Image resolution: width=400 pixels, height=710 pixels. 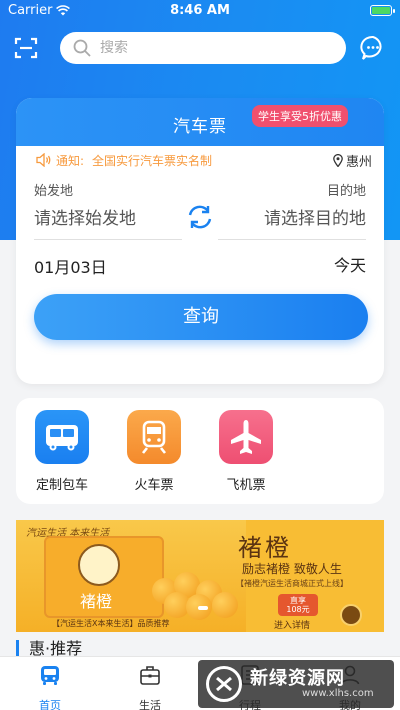 What do you see at coordinates (150, 686) in the screenshot?
I see `tab-life: 生活` at bounding box center [150, 686].